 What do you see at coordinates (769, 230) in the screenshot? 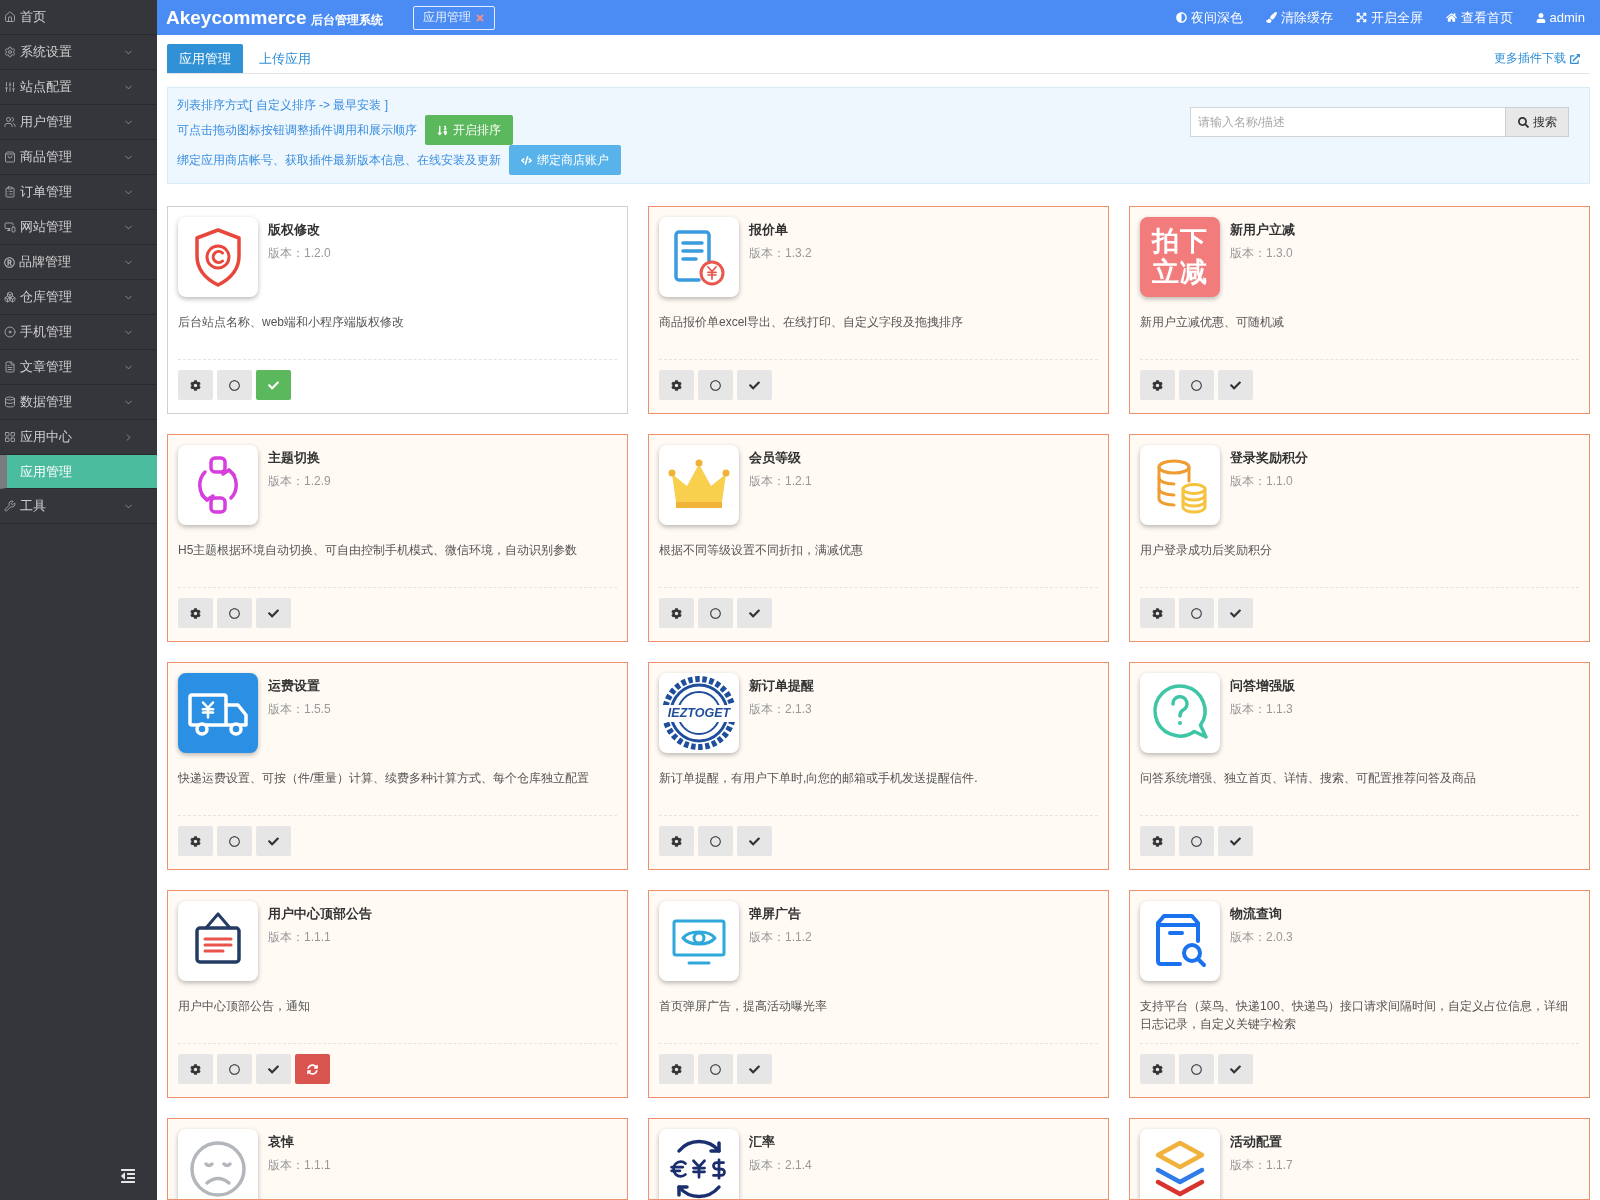
I see `plugin-title: 报价单` at bounding box center [769, 230].